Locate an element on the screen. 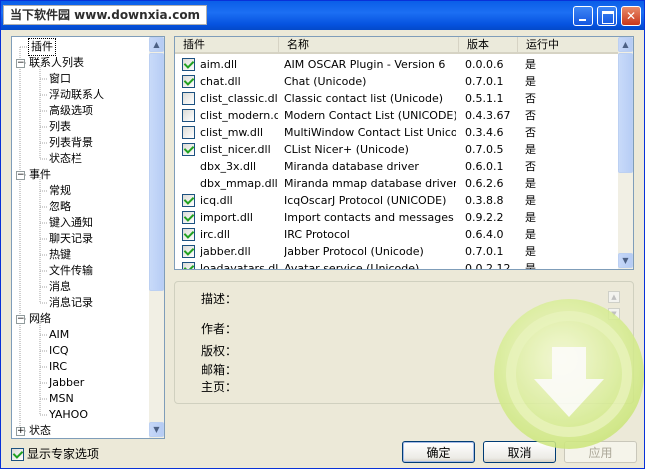 Image resolution: width=645 pixels, height=469 pixels. tree-scrollbar: ▲ ▼ is located at coordinates (156, 237).